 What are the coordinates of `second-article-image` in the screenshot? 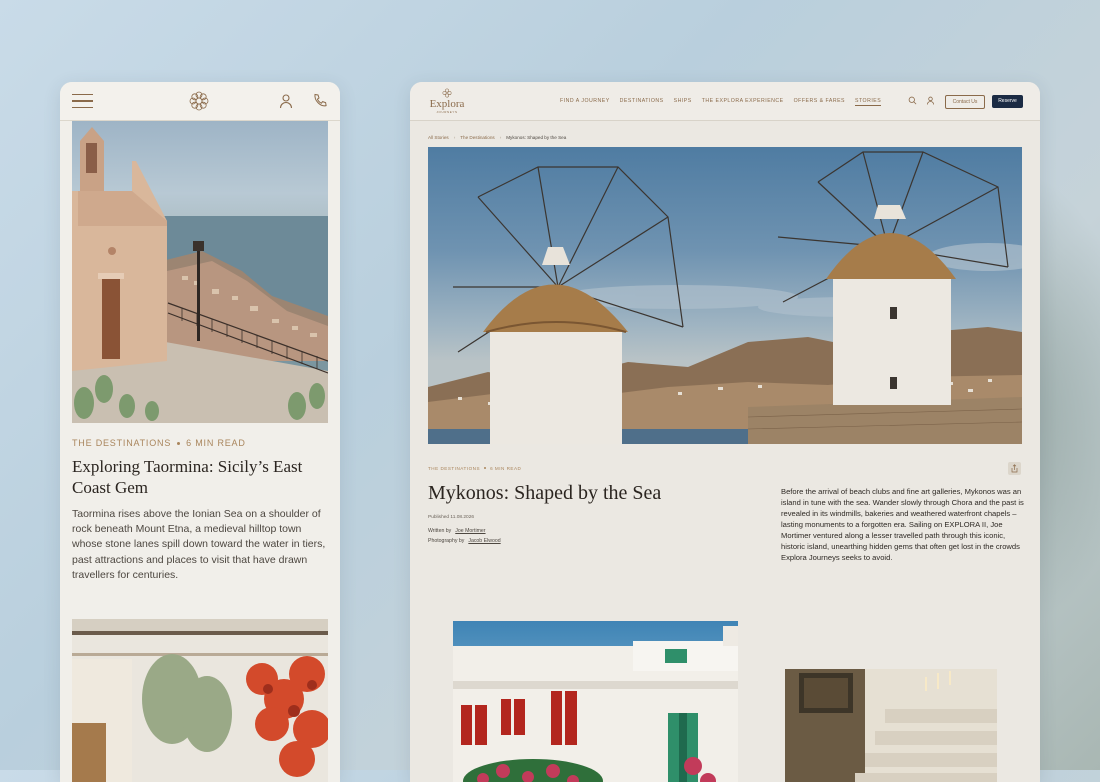 It's located at (200, 700).